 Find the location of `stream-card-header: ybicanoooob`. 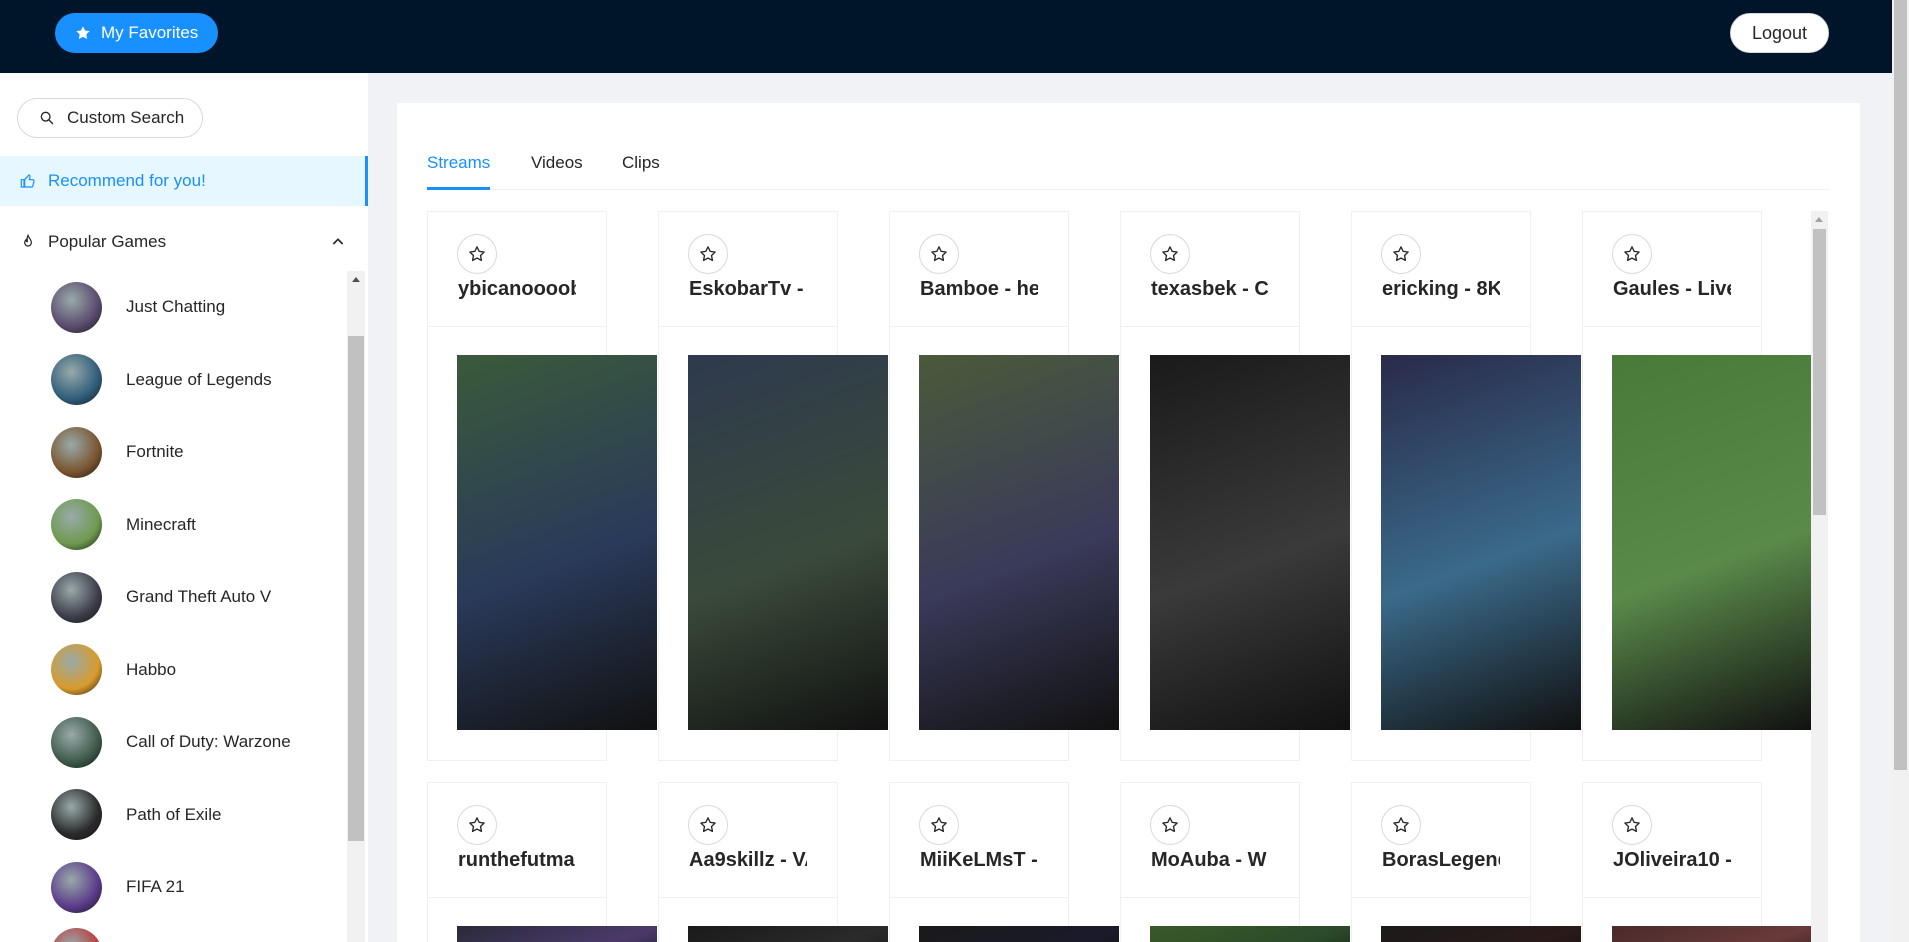

stream-card-header: ybicanoooob is located at coordinates (517, 269).